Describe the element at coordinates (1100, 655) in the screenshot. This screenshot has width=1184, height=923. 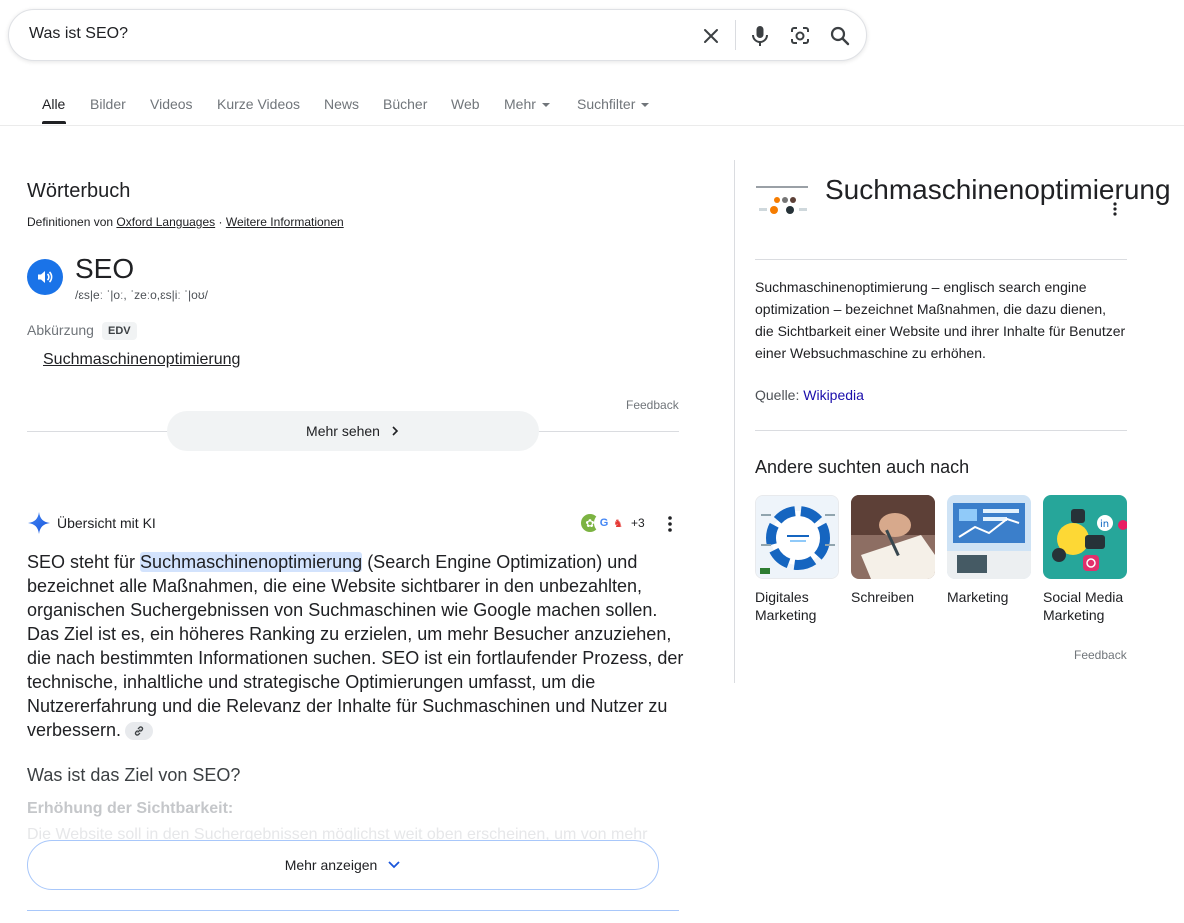
I see `knowledge-panel-feedback-link: Feedback` at that location.